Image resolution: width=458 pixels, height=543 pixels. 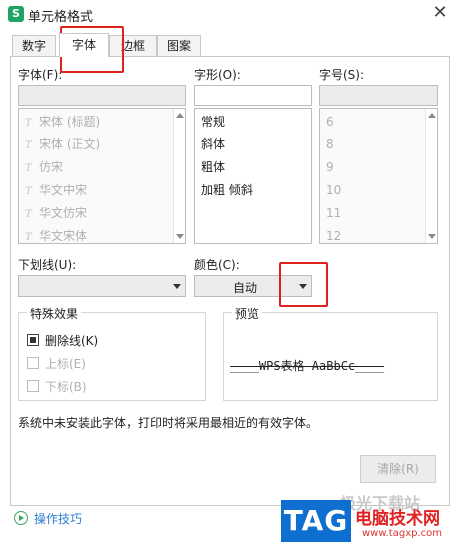 What do you see at coordinates (229, 14) in the screenshot?
I see `title-bar: S 单元格格式 ✕` at bounding box center [229, 14].